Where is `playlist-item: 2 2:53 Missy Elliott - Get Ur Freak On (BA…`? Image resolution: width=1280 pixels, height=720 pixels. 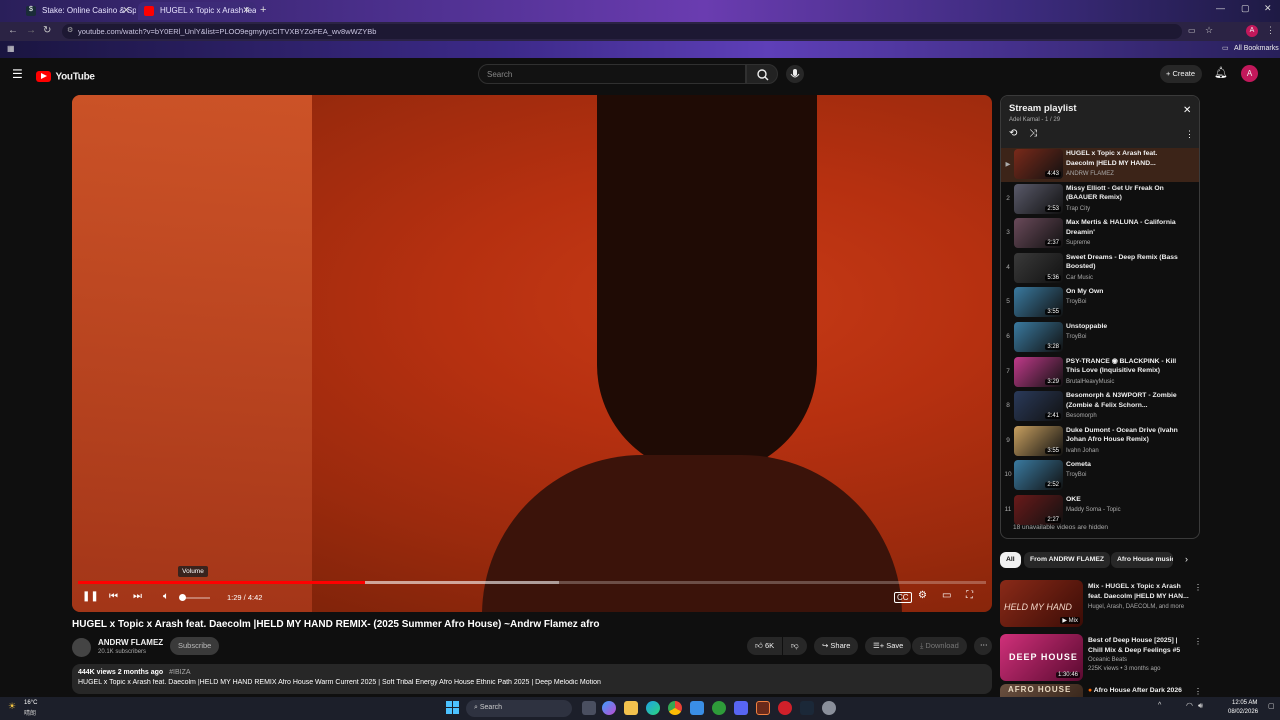
playlist-item: 2 2:53 Missy Elliott - Get Ur Freak On (BA… is located at coordinates (1100, 200).